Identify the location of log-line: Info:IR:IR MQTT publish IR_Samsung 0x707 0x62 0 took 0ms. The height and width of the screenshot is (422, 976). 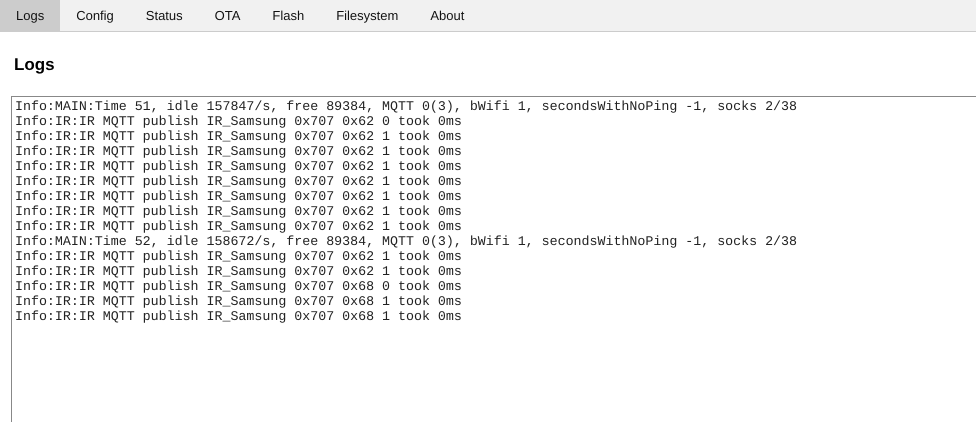
(238, 121).